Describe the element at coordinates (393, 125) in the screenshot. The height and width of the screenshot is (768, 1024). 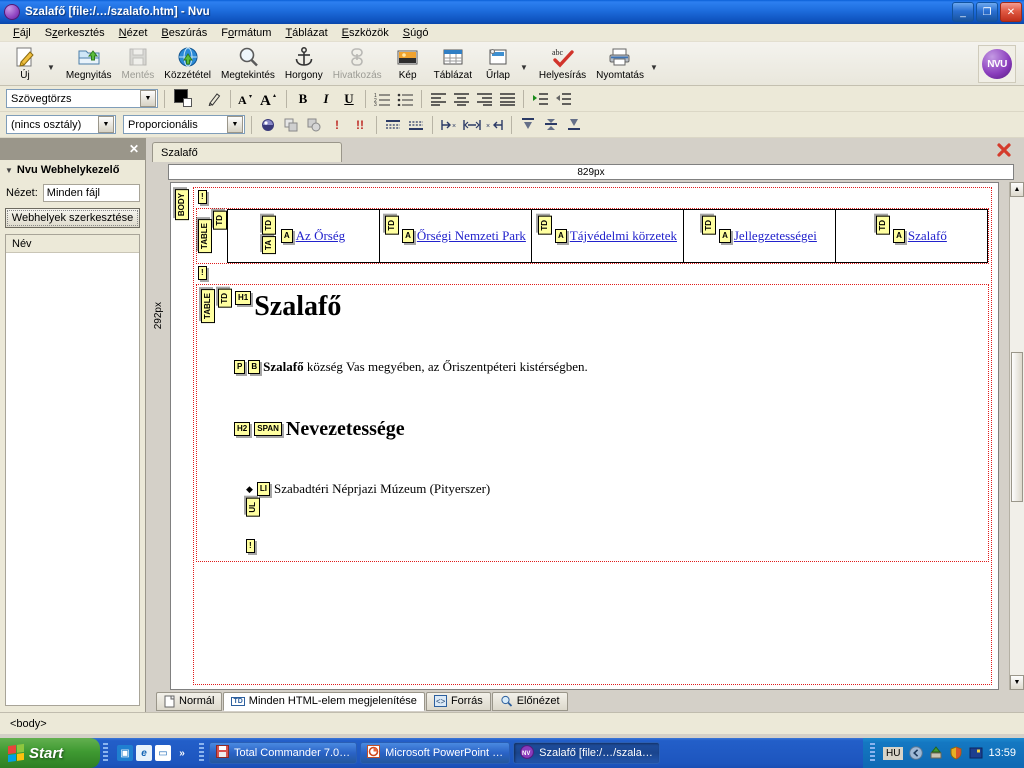
I see `row-top-icon` at that location.